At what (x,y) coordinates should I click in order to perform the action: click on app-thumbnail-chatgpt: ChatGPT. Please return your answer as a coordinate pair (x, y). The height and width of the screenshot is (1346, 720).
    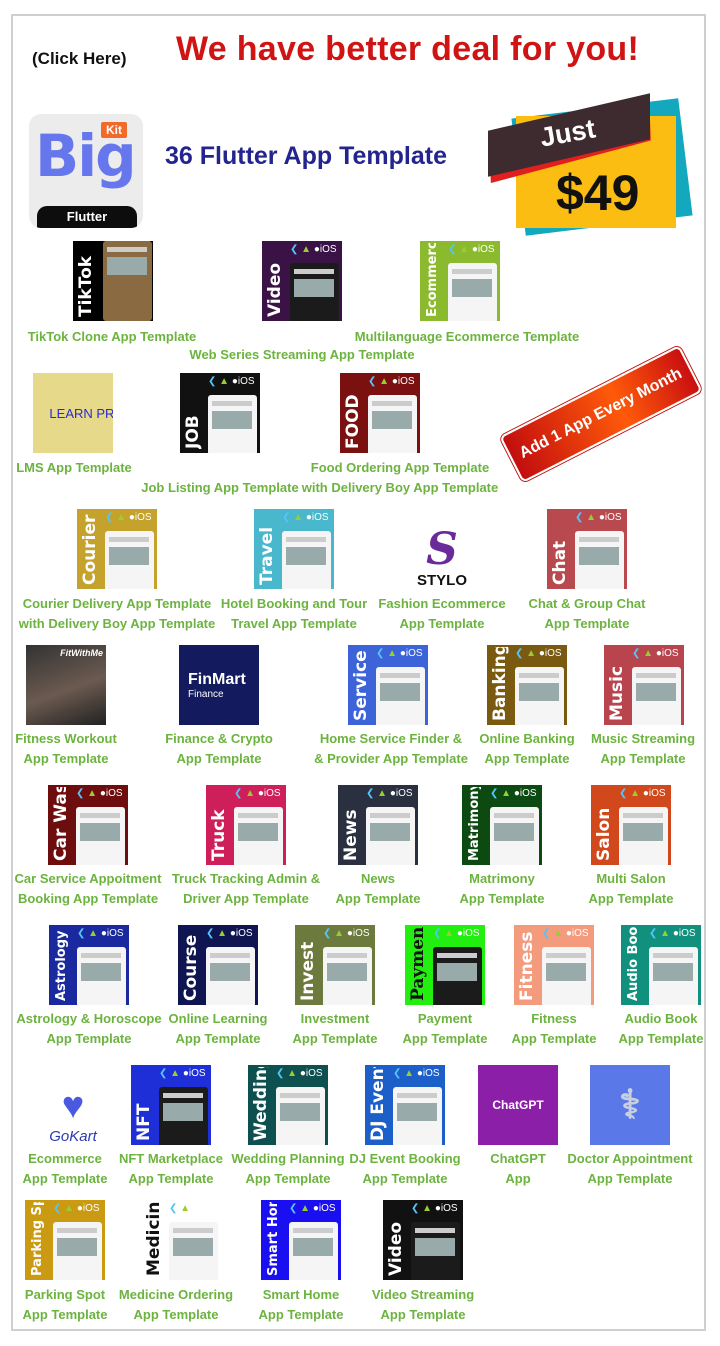
    Looking at the image, I should click on (518, 1105).